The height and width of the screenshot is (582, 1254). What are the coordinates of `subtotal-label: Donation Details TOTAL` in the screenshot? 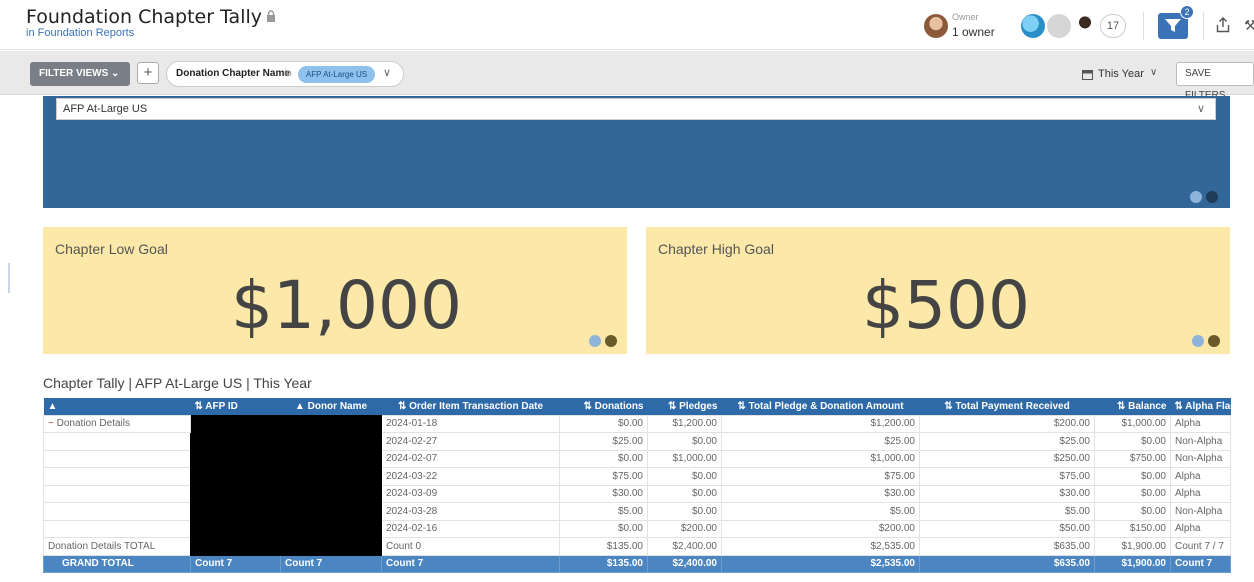 It's located at (117, 546).